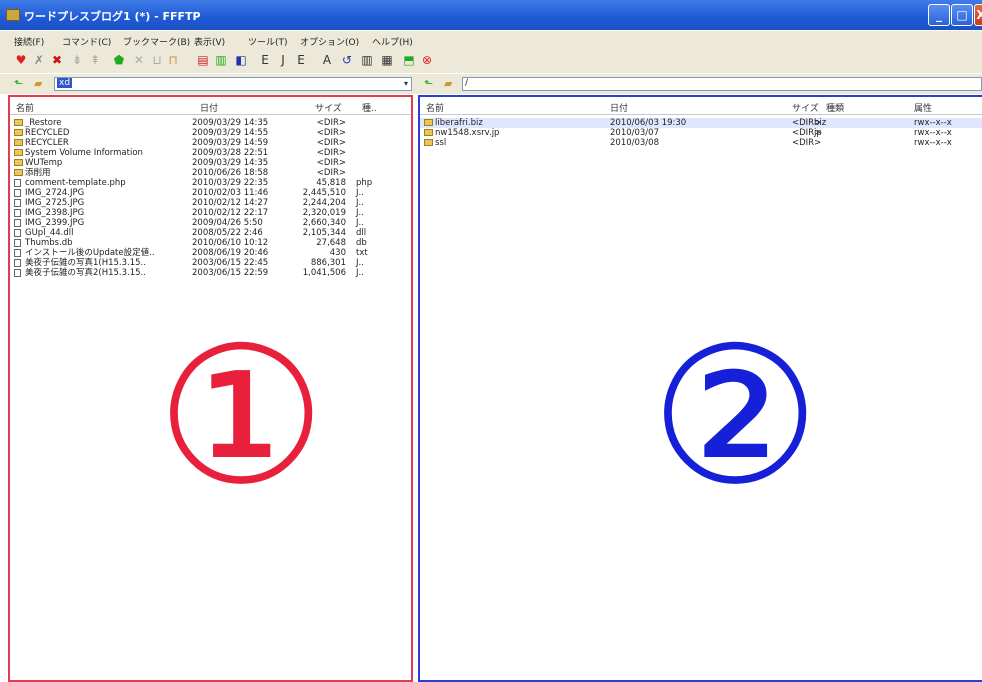 This screenshot has height=682, width=982. Describe the element at coordinates (409, 84) in the screenshot. I see `left-dropdown-icon: ▾` at that location.